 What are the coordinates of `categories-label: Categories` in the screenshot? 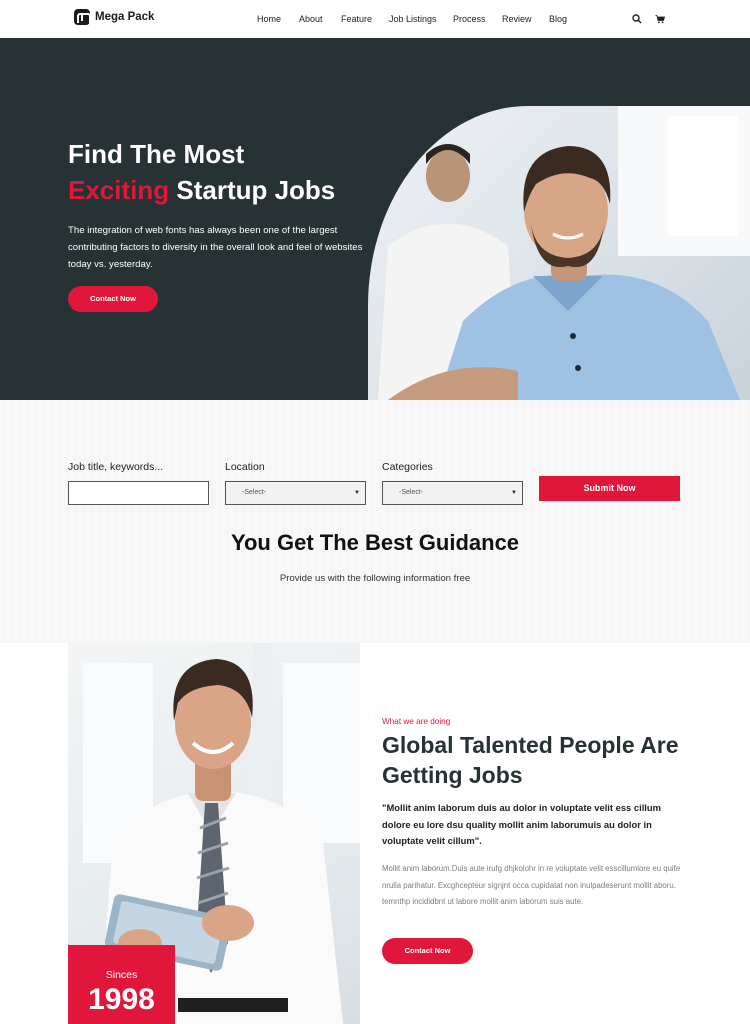 It's located at (407, 467).